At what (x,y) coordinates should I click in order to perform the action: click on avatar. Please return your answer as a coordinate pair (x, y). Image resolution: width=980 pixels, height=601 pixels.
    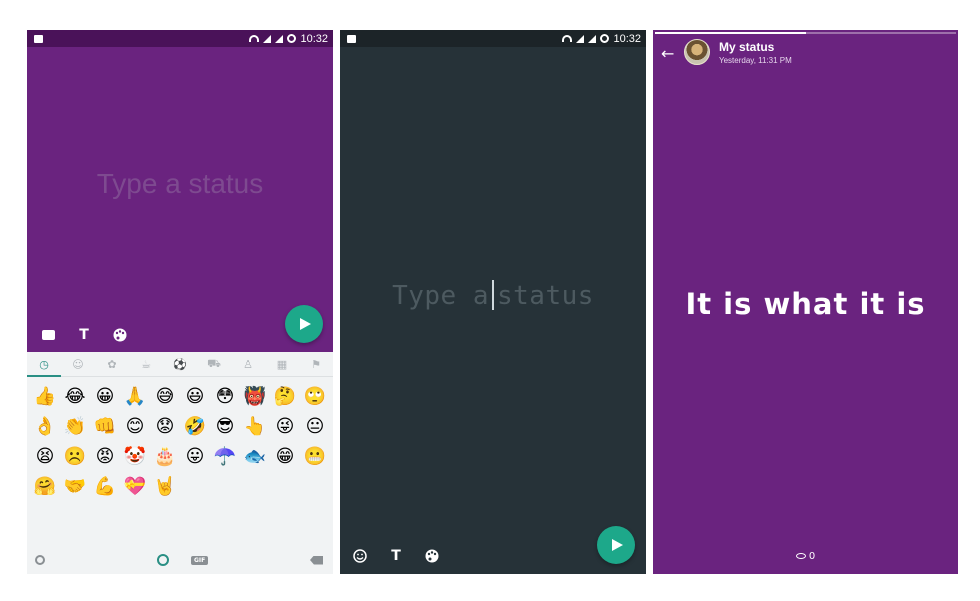
    Looking at the image, I should click on (697, 52).